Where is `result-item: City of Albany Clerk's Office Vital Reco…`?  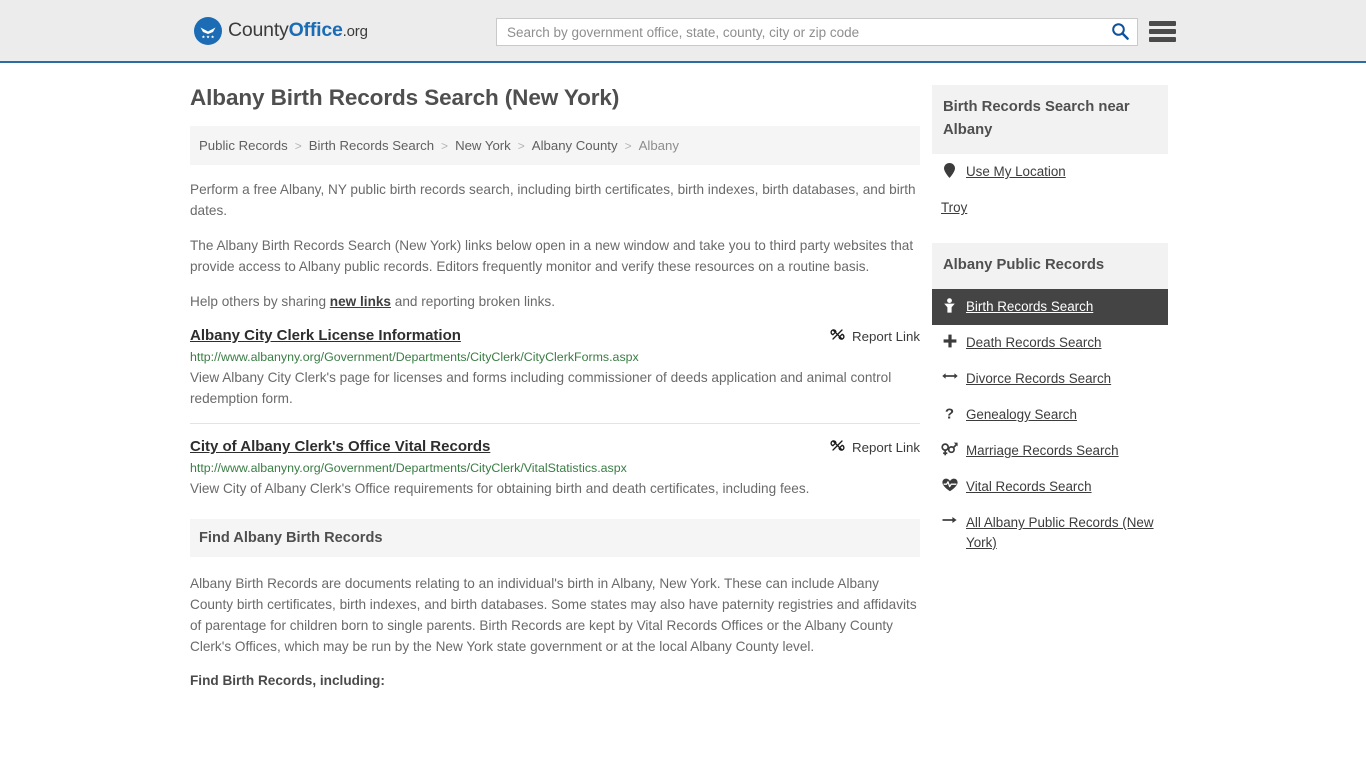
result-item: City of Albany Clerk's Office Vital Reco… is located at coordinates (555, 468).